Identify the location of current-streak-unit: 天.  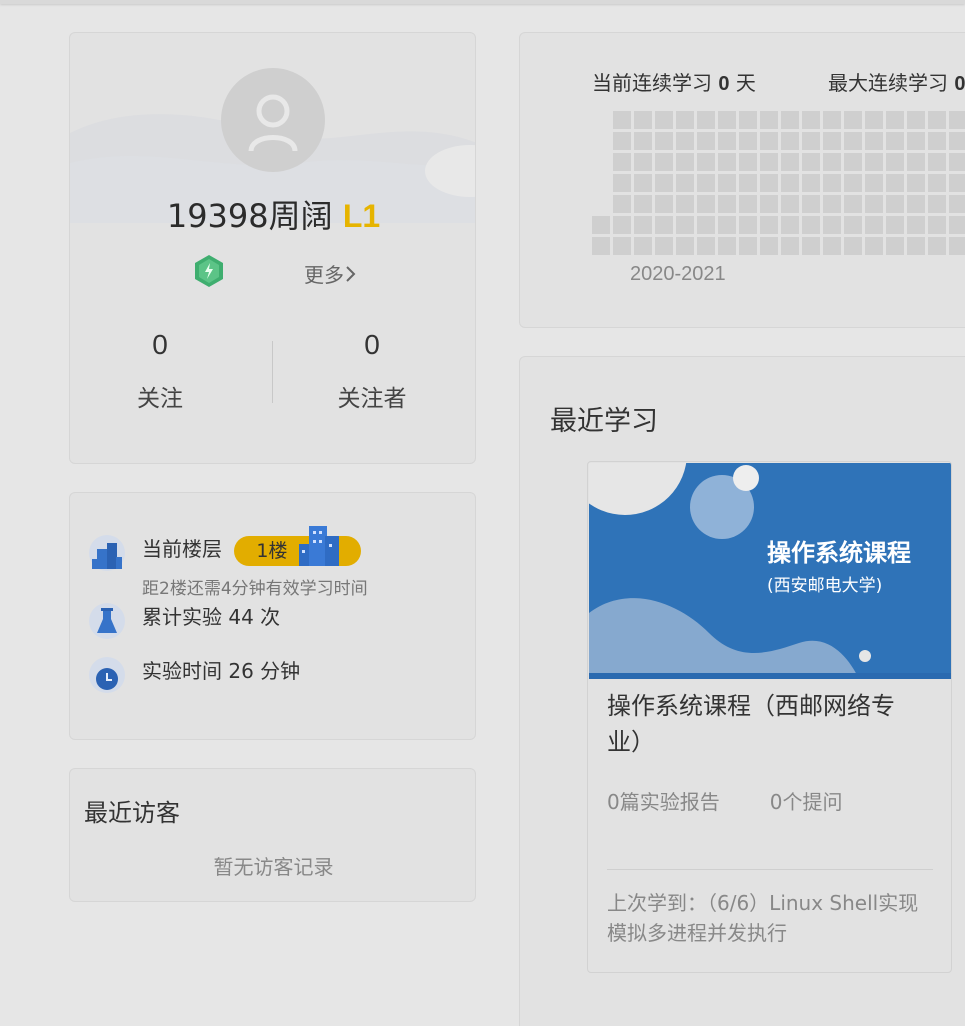
(745, 83).